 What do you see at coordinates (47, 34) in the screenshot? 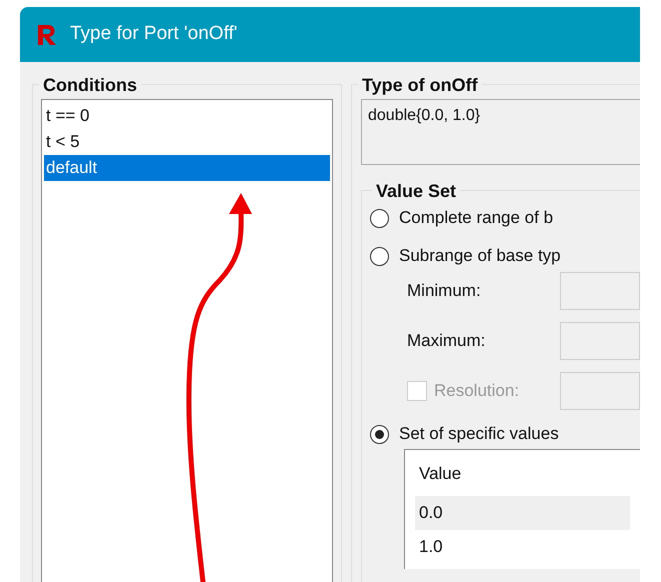
I see `app-logo-icon` at bounding box center [47, 34].